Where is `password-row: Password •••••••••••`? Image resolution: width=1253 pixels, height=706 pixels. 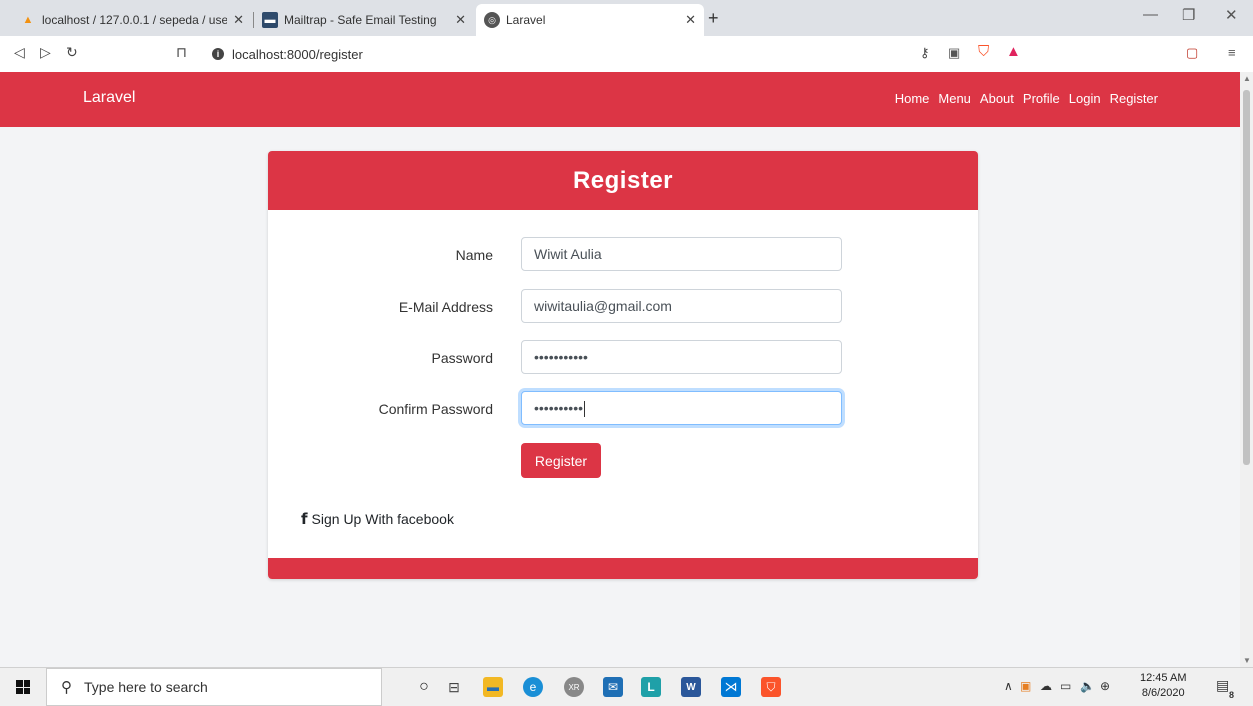
password-row: Password ••••••••••• is located at coordinates (623, 358).